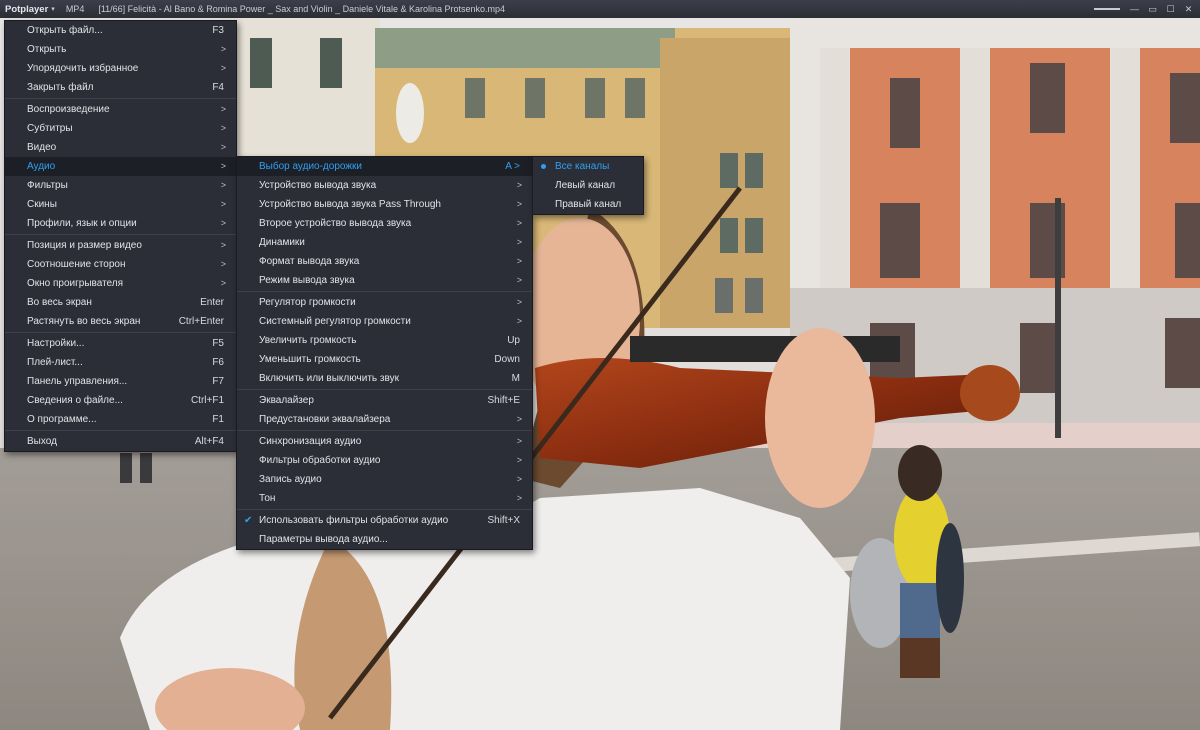  Describe the element at coordinates (1152, 9) in the screenshot. I see `restore-icon: ▭` at that location.